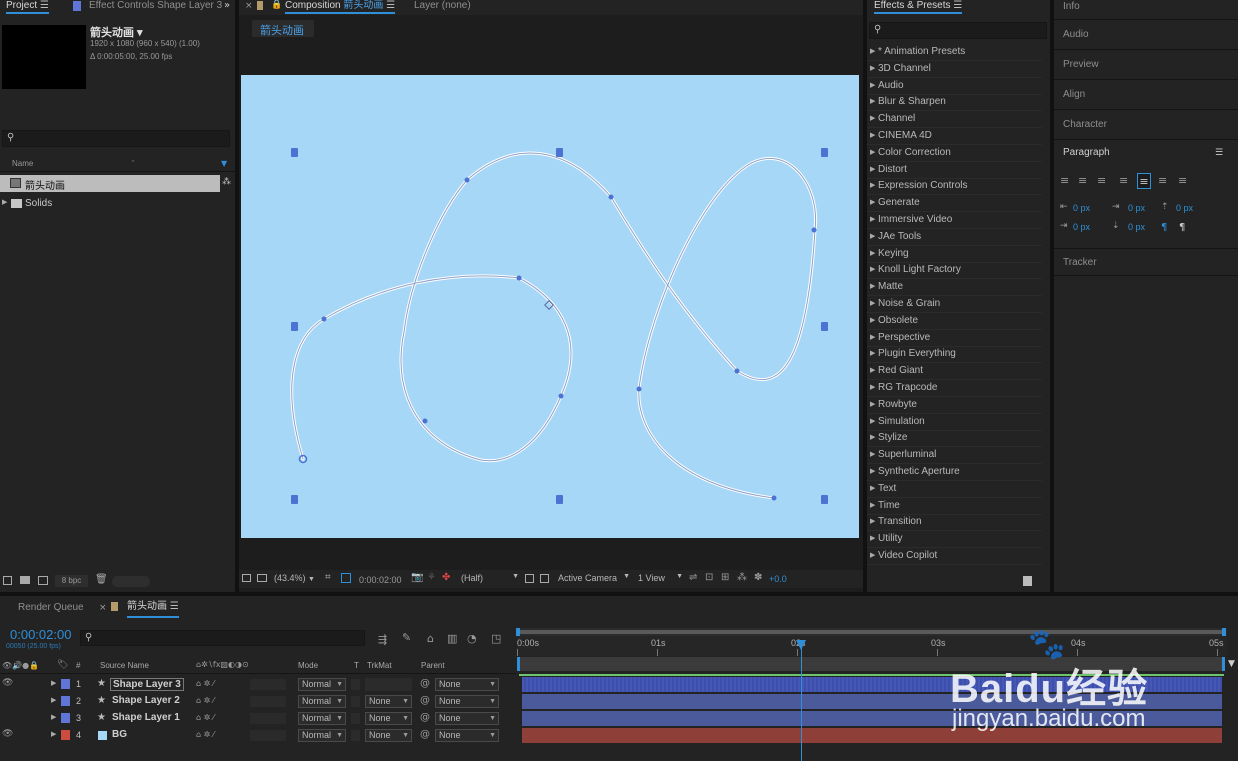  Describe the element at coordinates (224, 164) in the screenshot. I see `column-menu-icon: ▼` at that location.